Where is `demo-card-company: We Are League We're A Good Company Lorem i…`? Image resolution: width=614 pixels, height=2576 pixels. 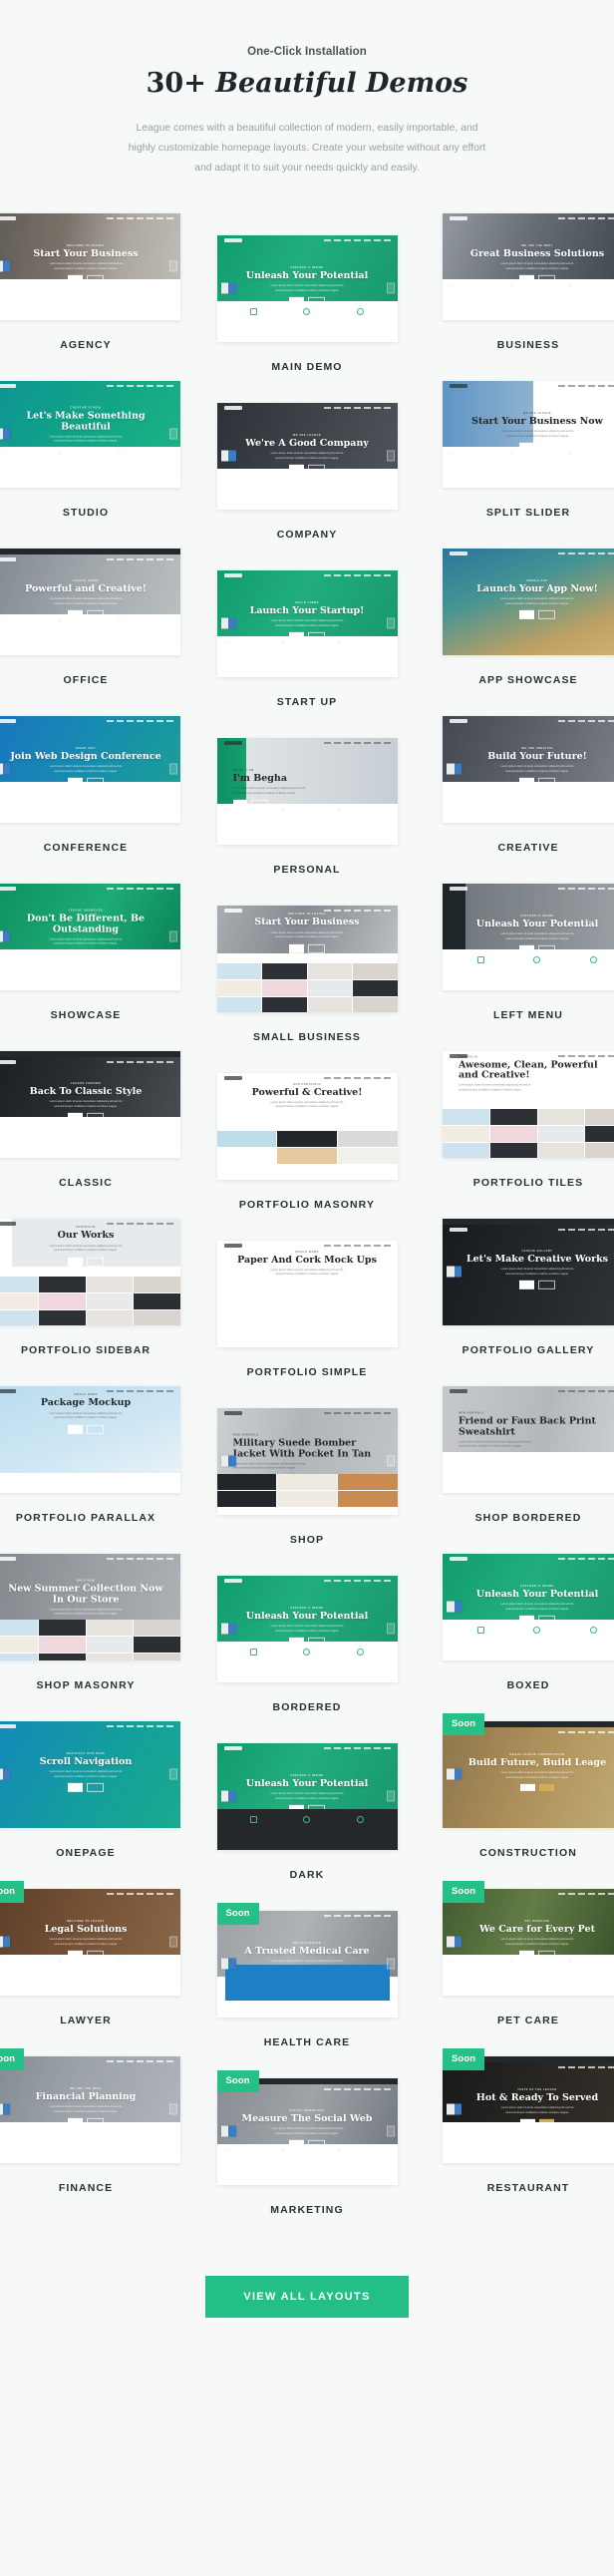
demo-card-company: We Are League We're A Good Company Lorem i… is located at coordinates (307, 472).